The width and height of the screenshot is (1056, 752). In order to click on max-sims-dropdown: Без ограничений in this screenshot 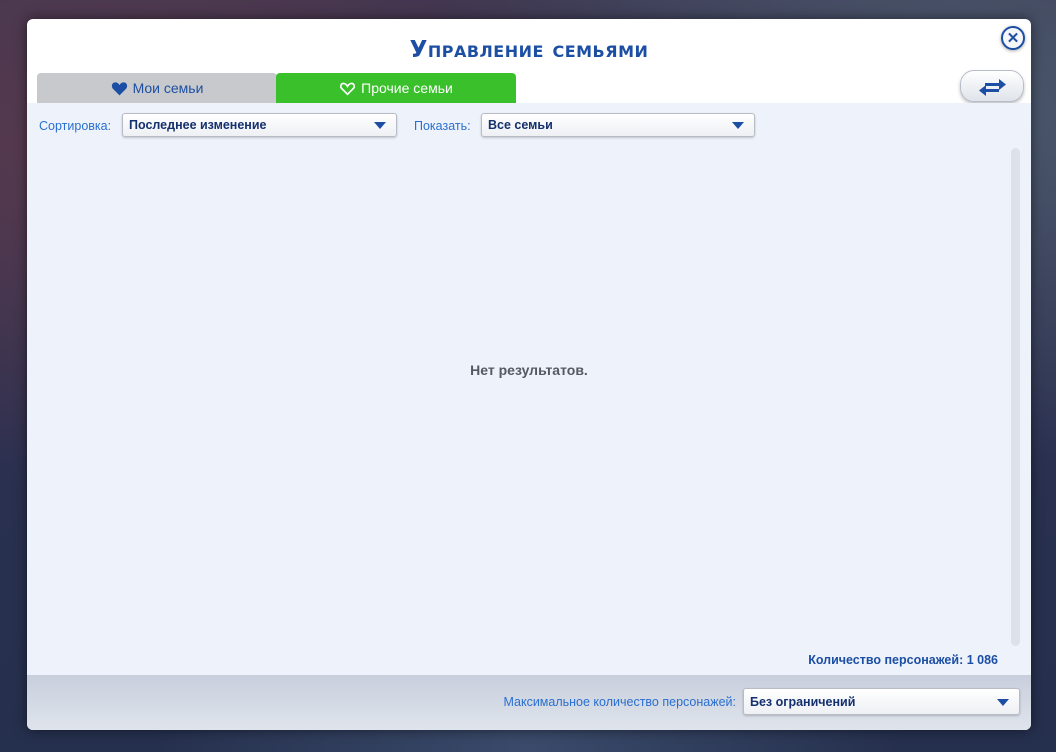, I will do `click(881, 701)`.